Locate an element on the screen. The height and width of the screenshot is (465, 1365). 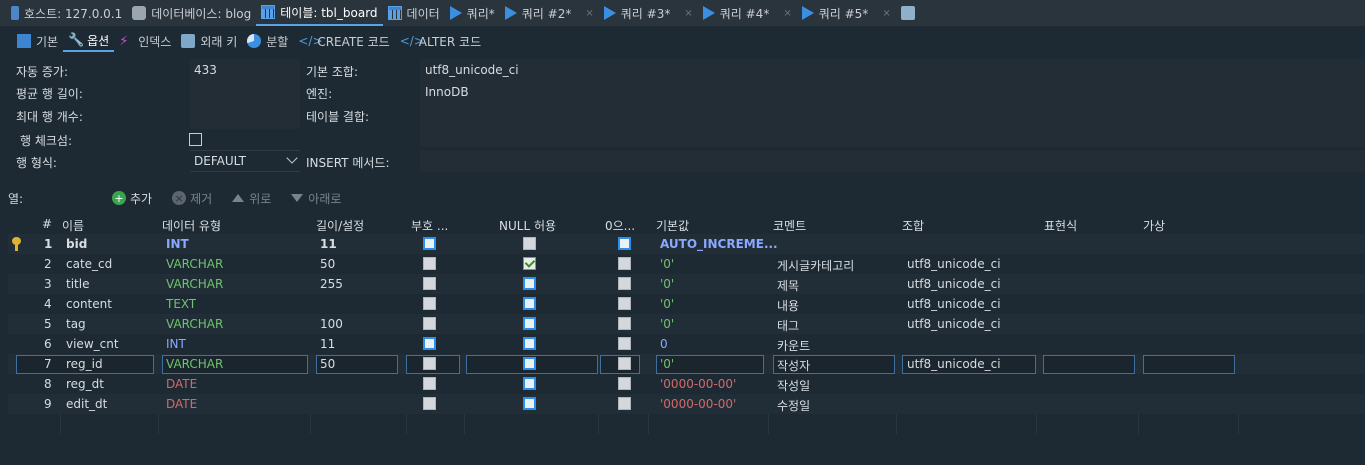
tab-host: 호스트: 127.0.0.1 is located at coordinates (66, 13).